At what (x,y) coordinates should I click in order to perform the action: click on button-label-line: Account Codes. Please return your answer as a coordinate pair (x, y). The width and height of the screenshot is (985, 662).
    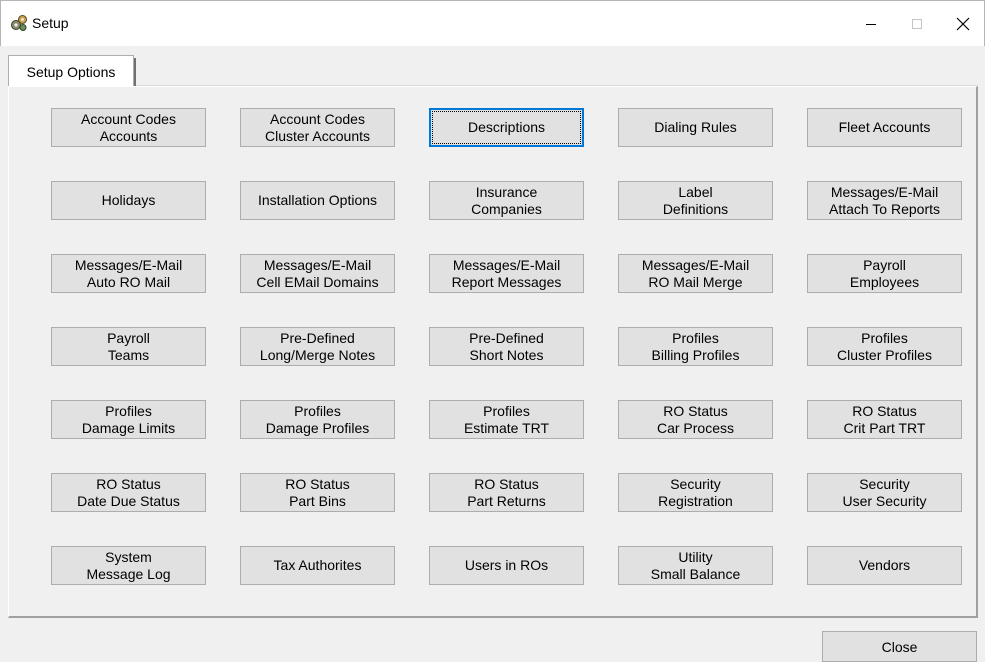
    Looking at the image, I should click on (317, 118).